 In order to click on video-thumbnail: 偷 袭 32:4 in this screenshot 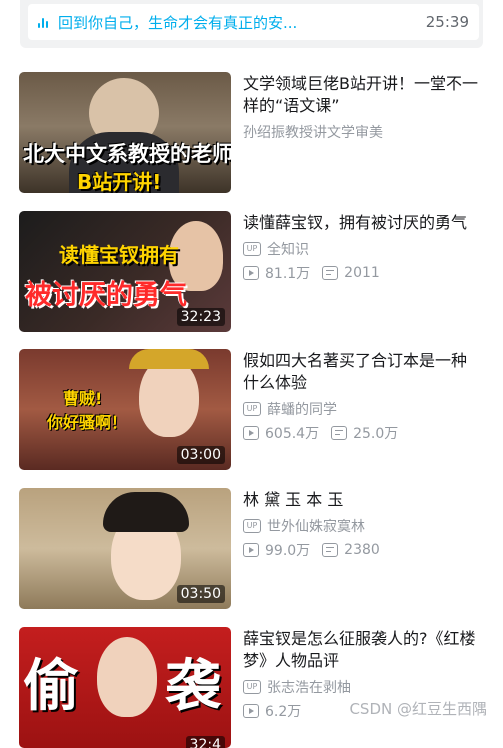, I will do `click(125, 687)`.